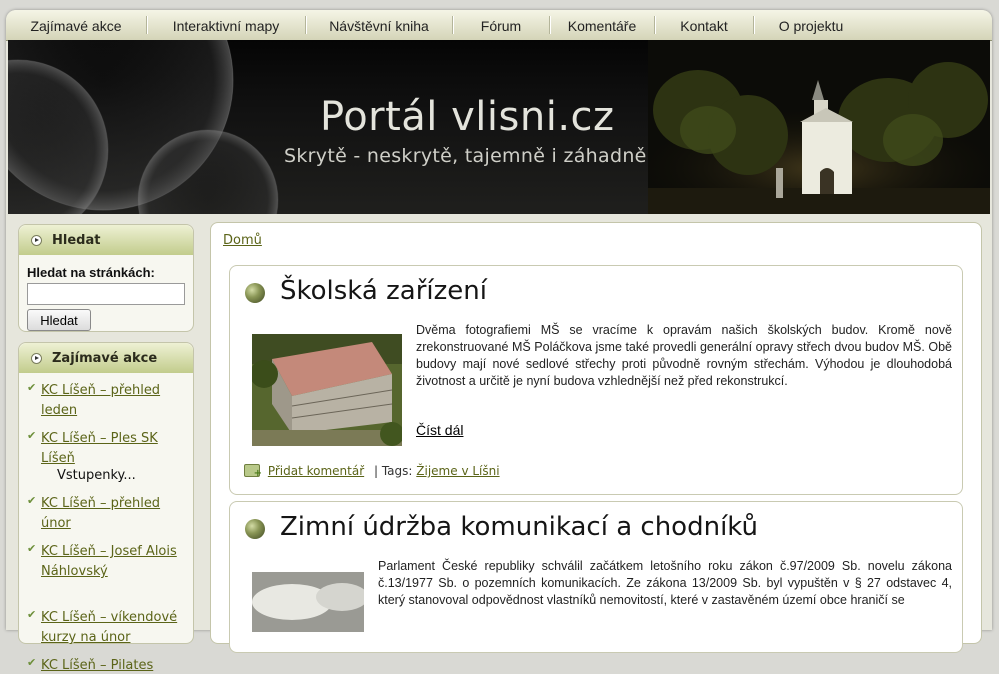 This screenshot has width=999, height=674. I want to click on search-box-header: Hledat, so click(106, 240).